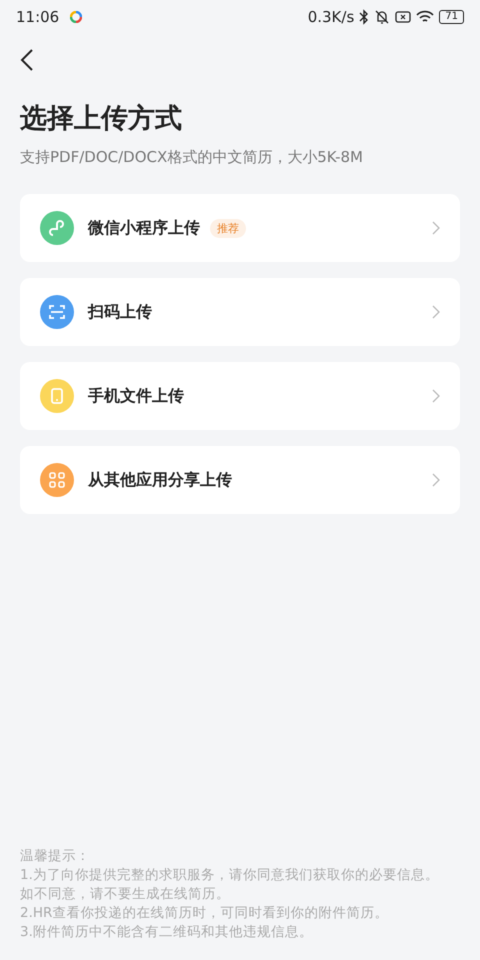  Describe the element at coordinates (240, 312) in the screenshot. I see `upload-option: 扫码上传` at that location.